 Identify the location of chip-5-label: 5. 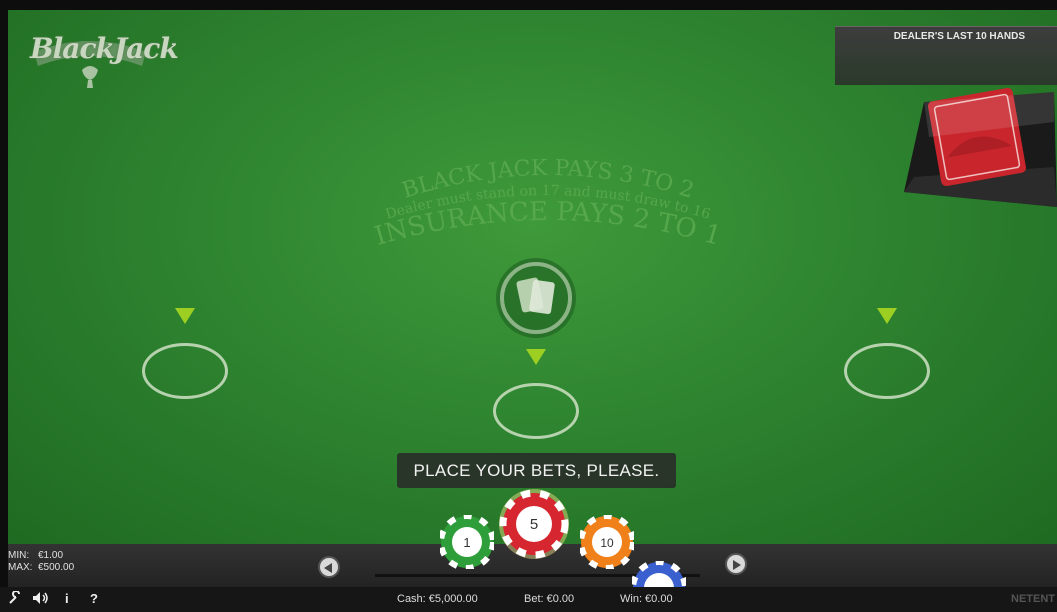
(534, 524).